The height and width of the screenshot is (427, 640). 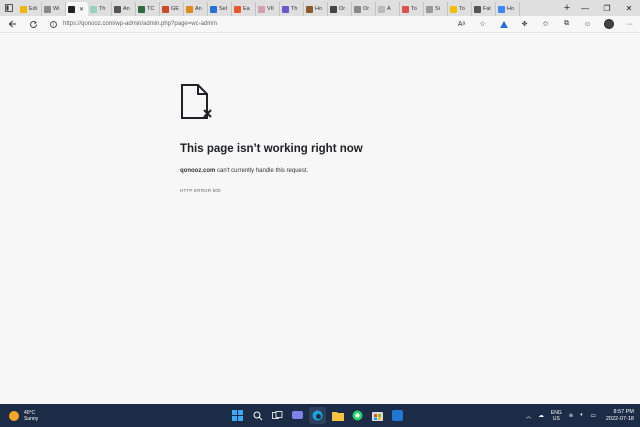 I want to click on favorites-icon: ✩, so click(x=545, y=24).